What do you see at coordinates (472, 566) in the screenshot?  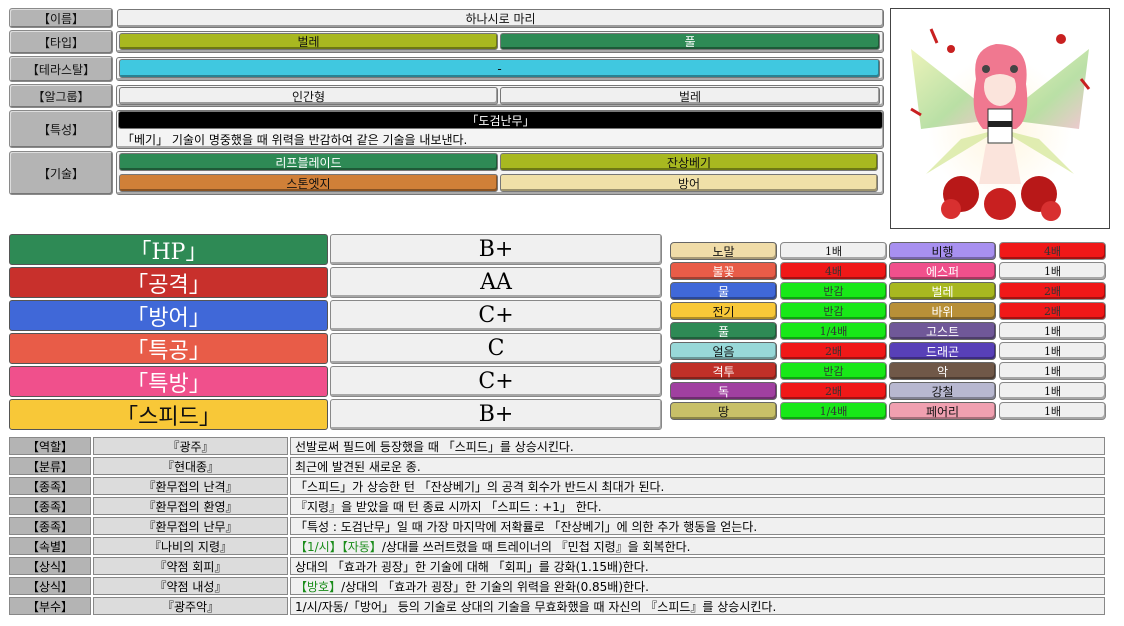 I see `trait-text-6: 상대의 「효과가 굉장」한 기술에 대해 「회피」를 강화(1.15배)한다.` at bounding box center [472, 566].